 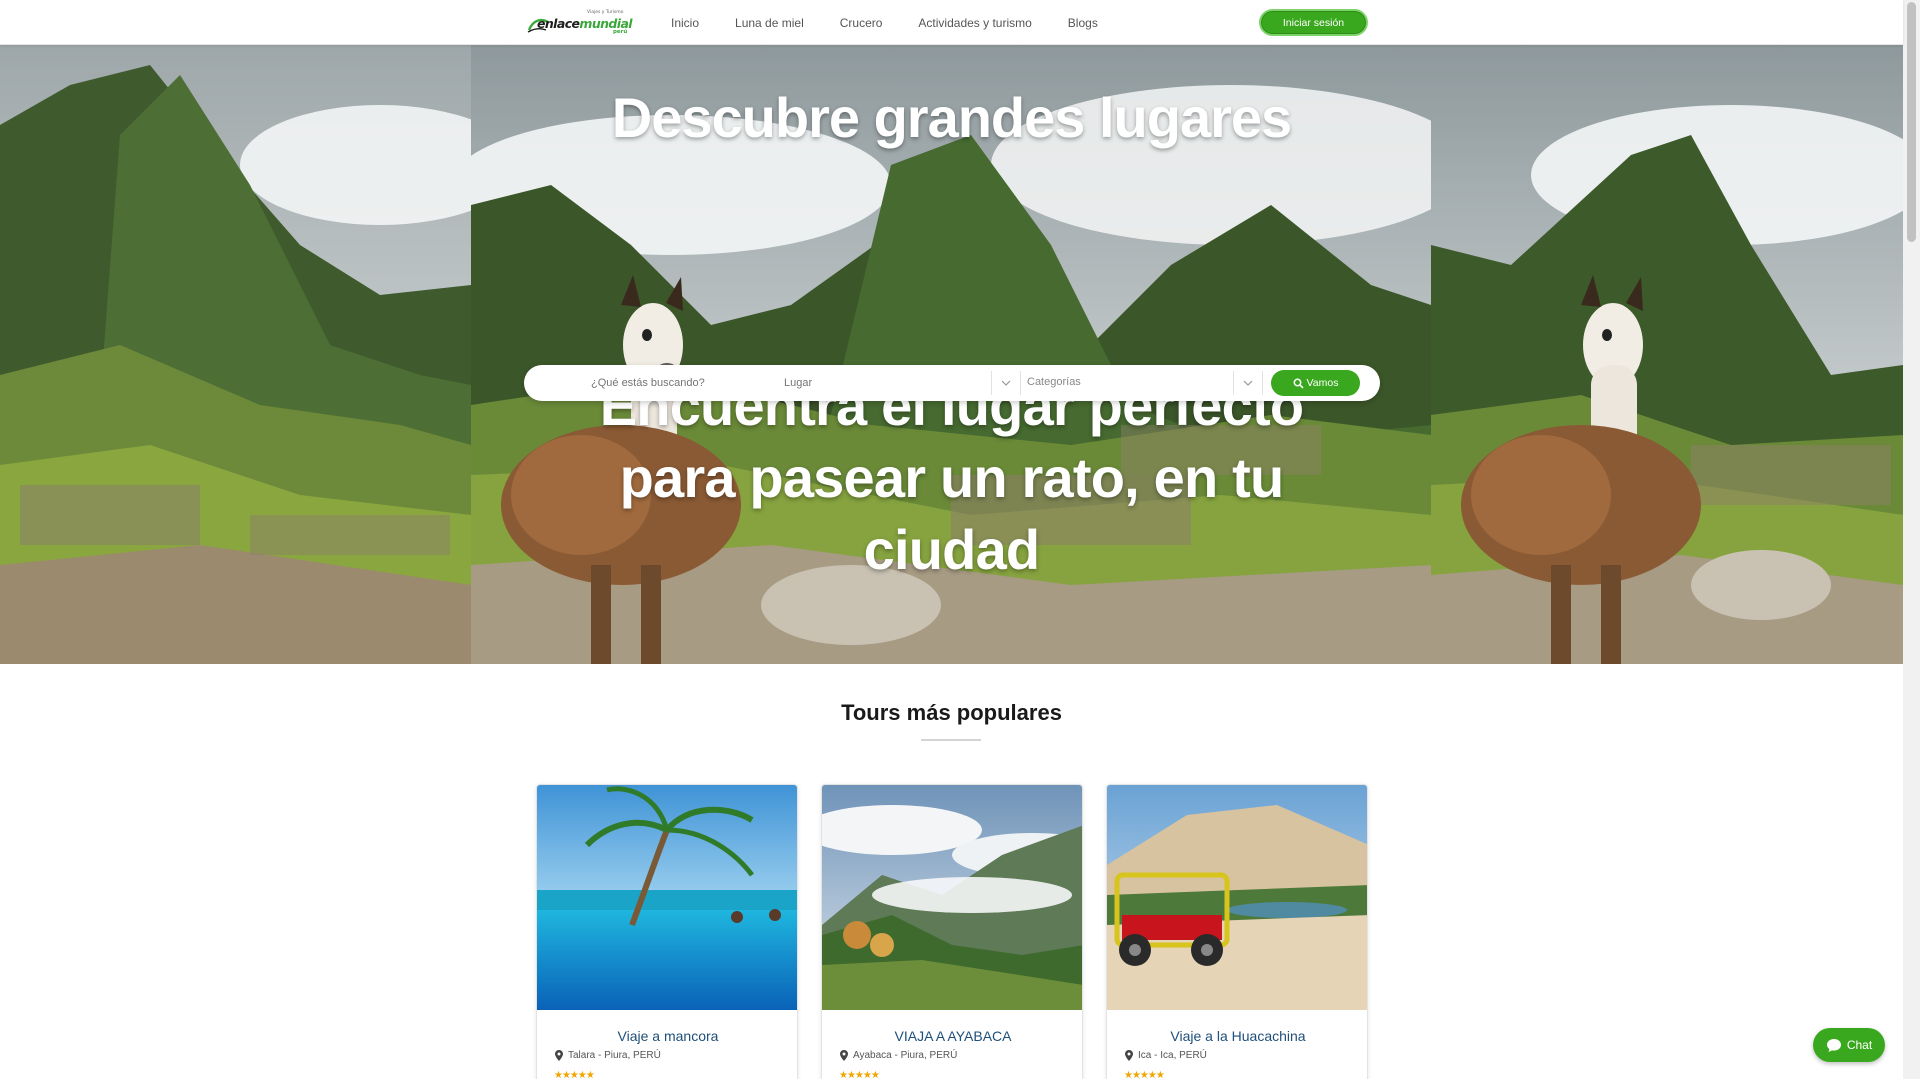 I want to click on nav-item-crucero: Crucero, so click(x=861, y=23).